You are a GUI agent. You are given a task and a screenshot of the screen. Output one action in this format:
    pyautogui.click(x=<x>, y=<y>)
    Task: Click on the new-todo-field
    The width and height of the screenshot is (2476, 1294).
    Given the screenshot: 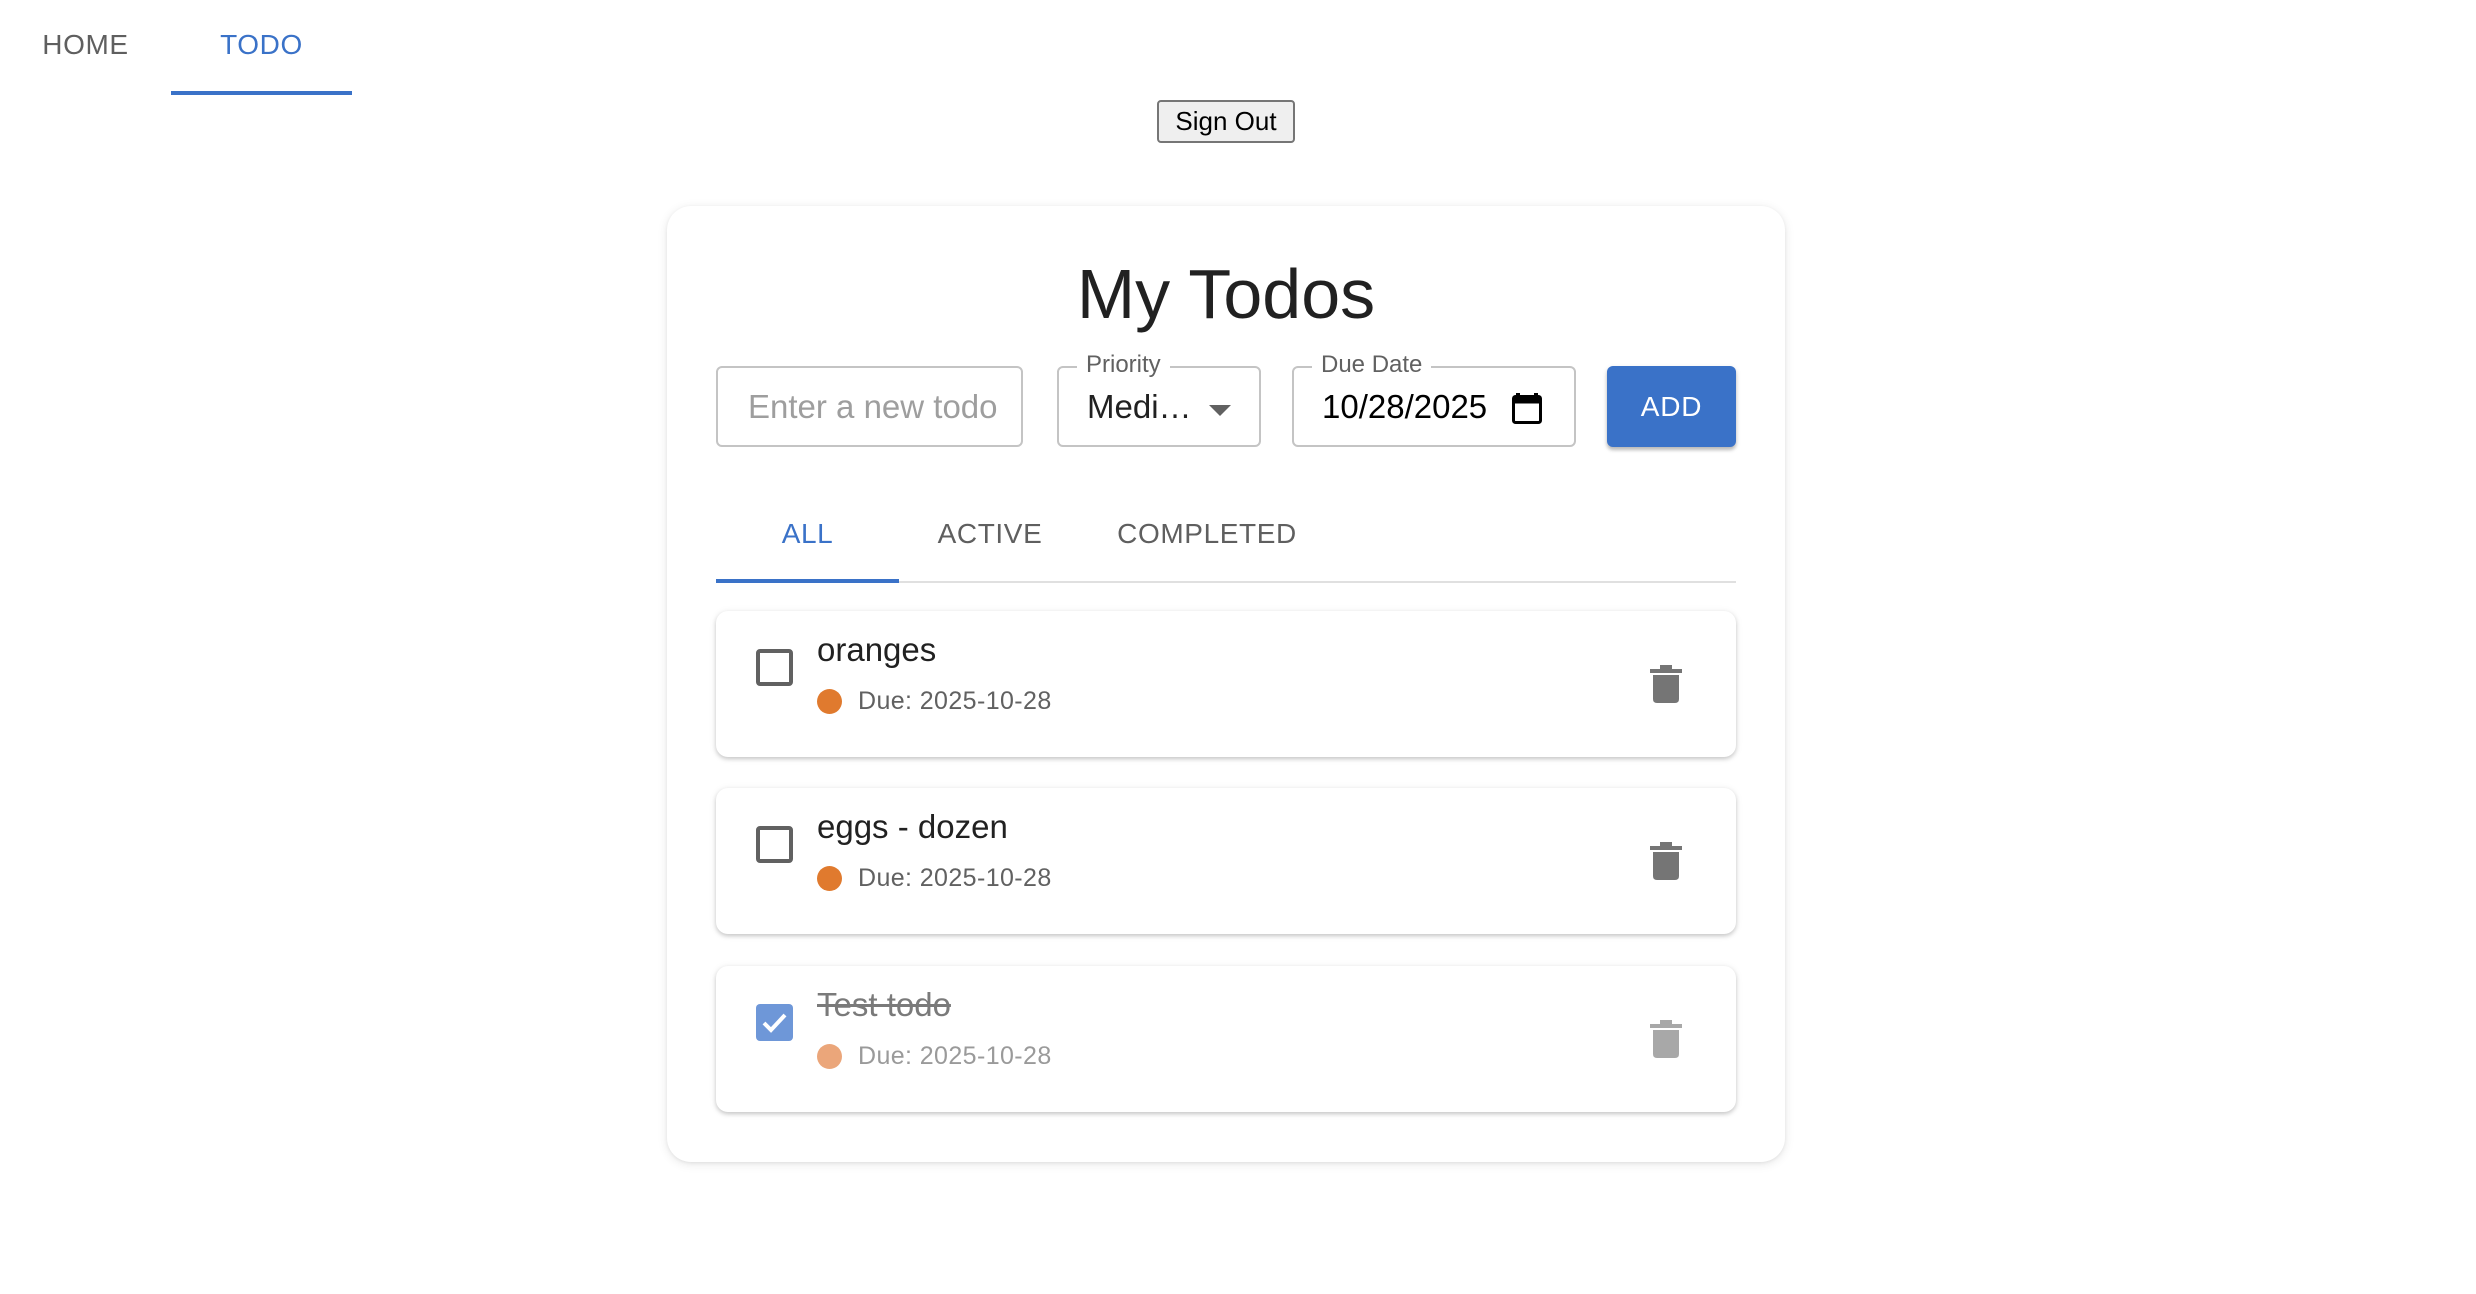 What is the action you would take?
    pyautogui.click(x=869, y=406)
    